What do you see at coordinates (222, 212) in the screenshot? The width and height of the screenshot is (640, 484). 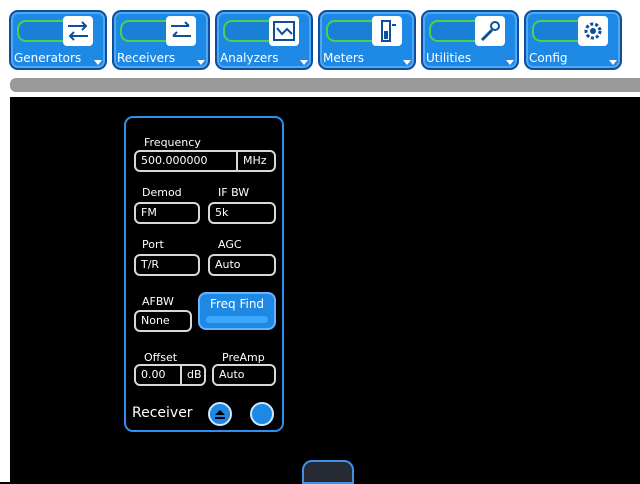 I see `ifbw-value: 5k` at bounding box center [222, 212].